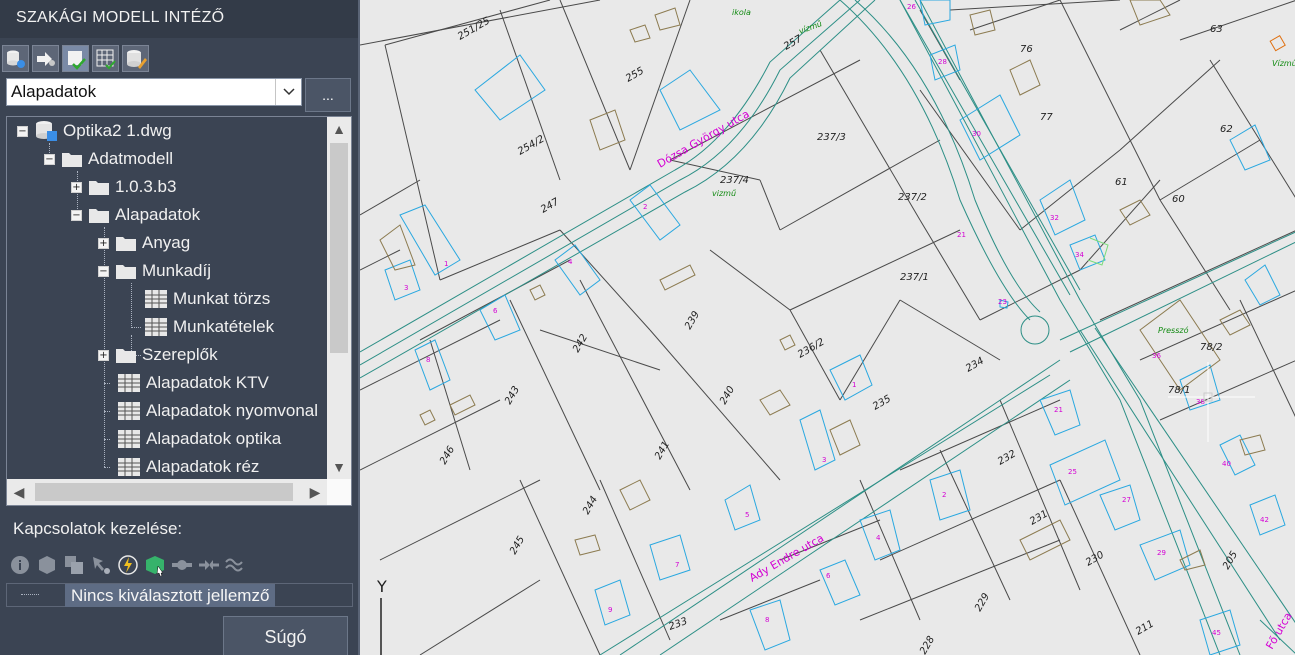 The width and height of the screenshot is (1295, 655). I want to click on parcel-number: 61, so click(1121, 182).